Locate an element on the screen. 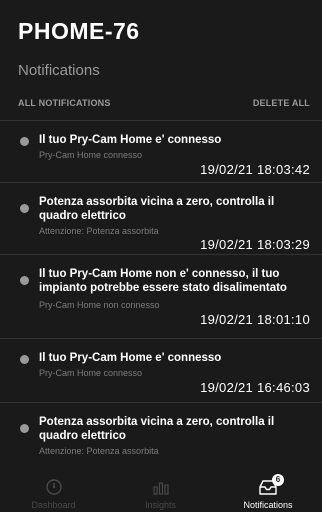  all-notifications-filter: ALL NOTIFICATIONS is located at coordinates (64, 103).